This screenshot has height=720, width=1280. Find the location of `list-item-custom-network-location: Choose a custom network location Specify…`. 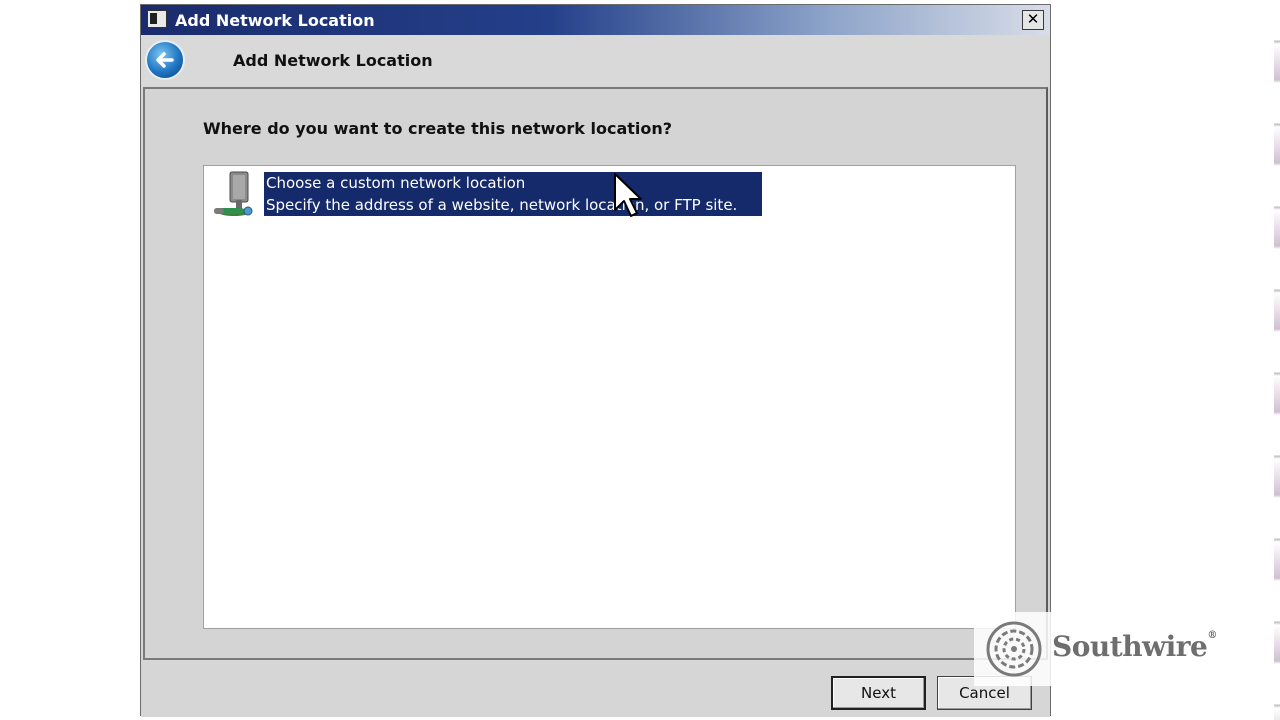

list-item-custom-network-location: Choose a custom network location Specify… is located at coordinates (485, 195).